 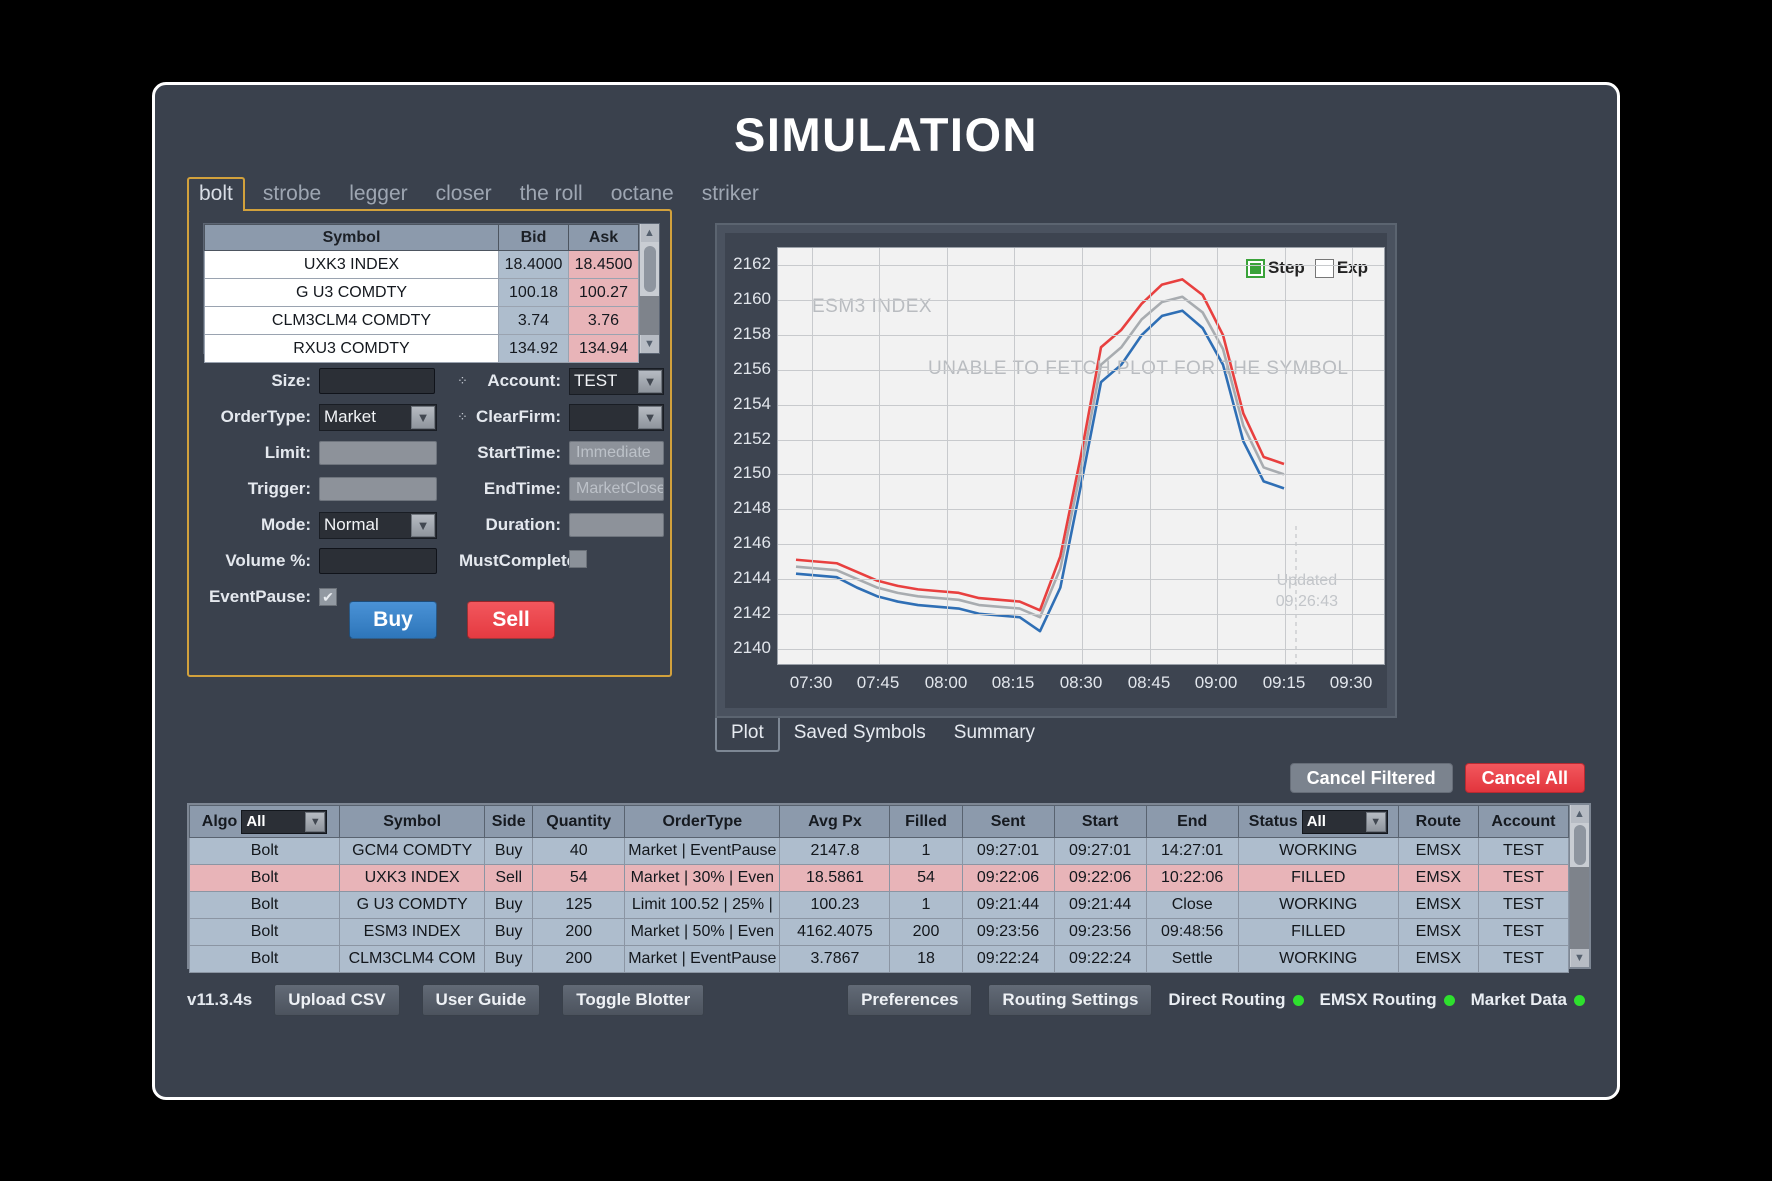 I want to click on footer-button-preferences: Preferences, so click(x=910, y=1000).